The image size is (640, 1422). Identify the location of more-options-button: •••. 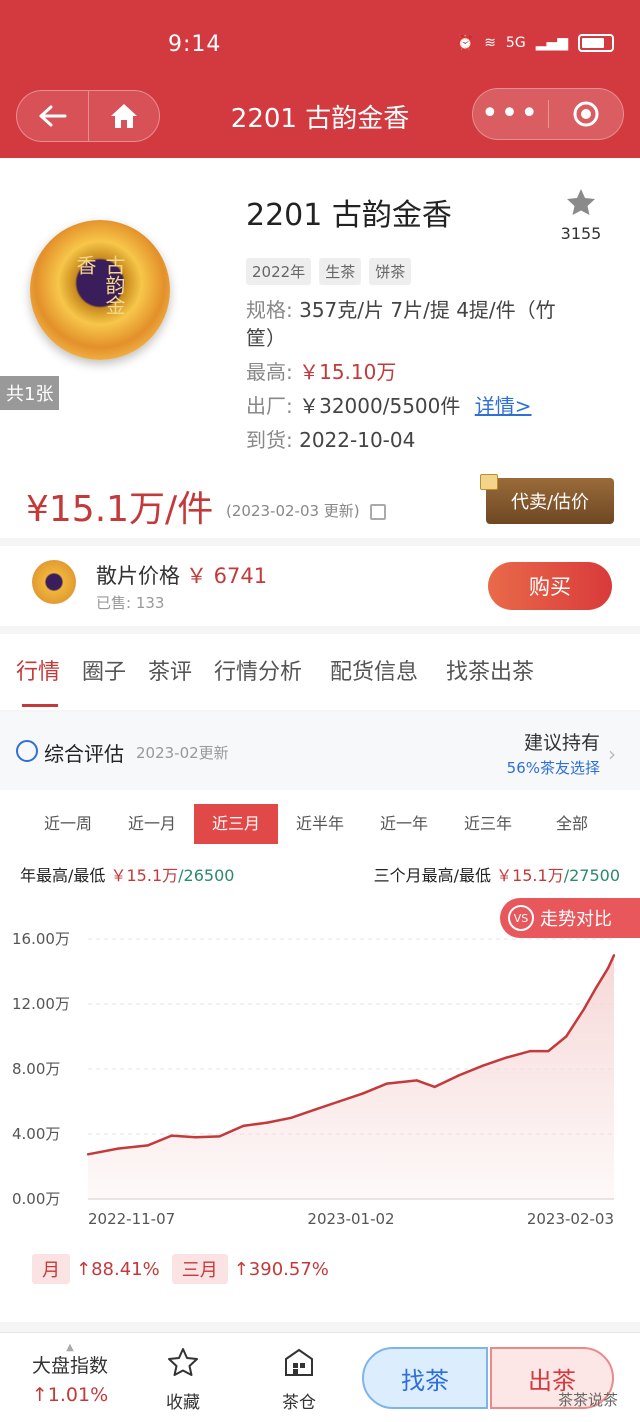
(510, 114).